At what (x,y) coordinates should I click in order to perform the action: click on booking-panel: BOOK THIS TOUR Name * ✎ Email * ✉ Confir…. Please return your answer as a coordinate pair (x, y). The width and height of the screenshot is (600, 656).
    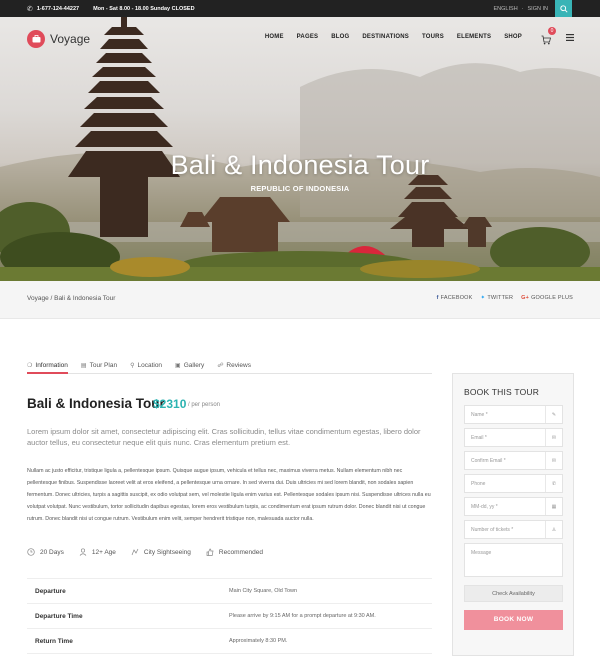
    Looking at the image, I should click on (513, 514).